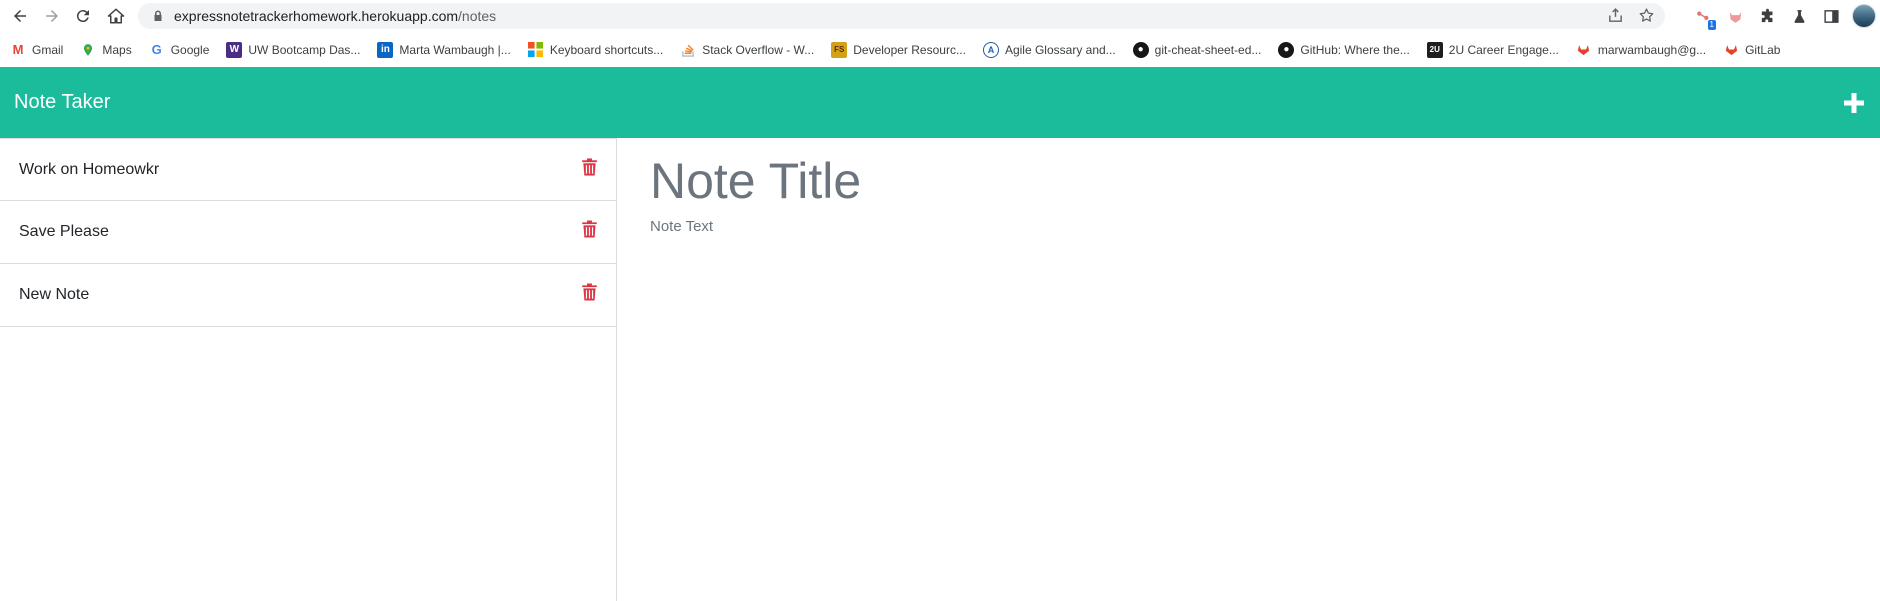 This screenshot has height=601, width=1880. Describe the element at coordinates (940, 102) in the screenshot. I see `app-navbar: Note Taker` at that location.